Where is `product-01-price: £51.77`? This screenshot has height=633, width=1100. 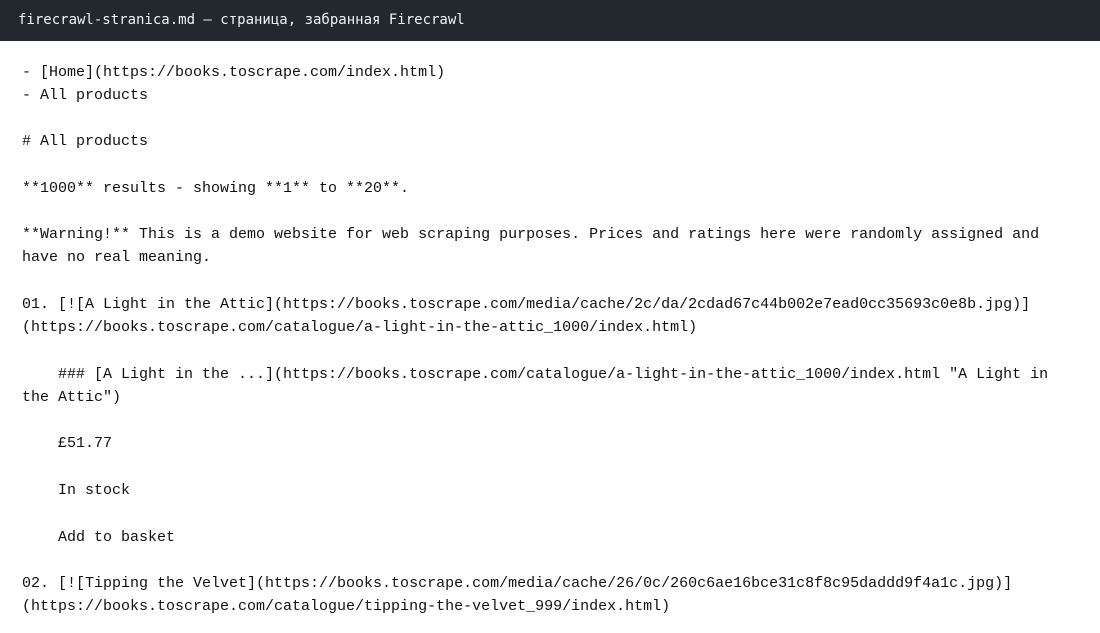 product-01-price: £51.77 is located at coordinates (85, 443).